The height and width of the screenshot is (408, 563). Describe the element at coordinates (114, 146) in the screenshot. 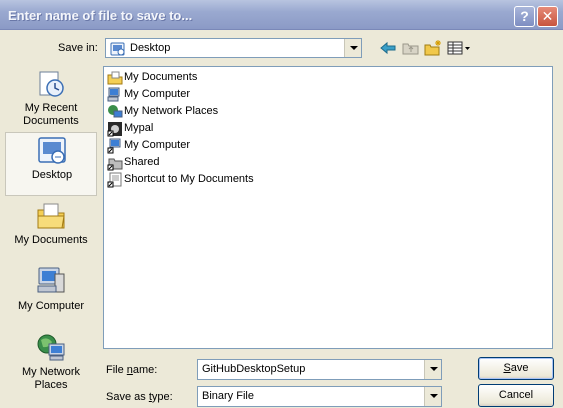

I see `computer-shortcut-icon` at that location.